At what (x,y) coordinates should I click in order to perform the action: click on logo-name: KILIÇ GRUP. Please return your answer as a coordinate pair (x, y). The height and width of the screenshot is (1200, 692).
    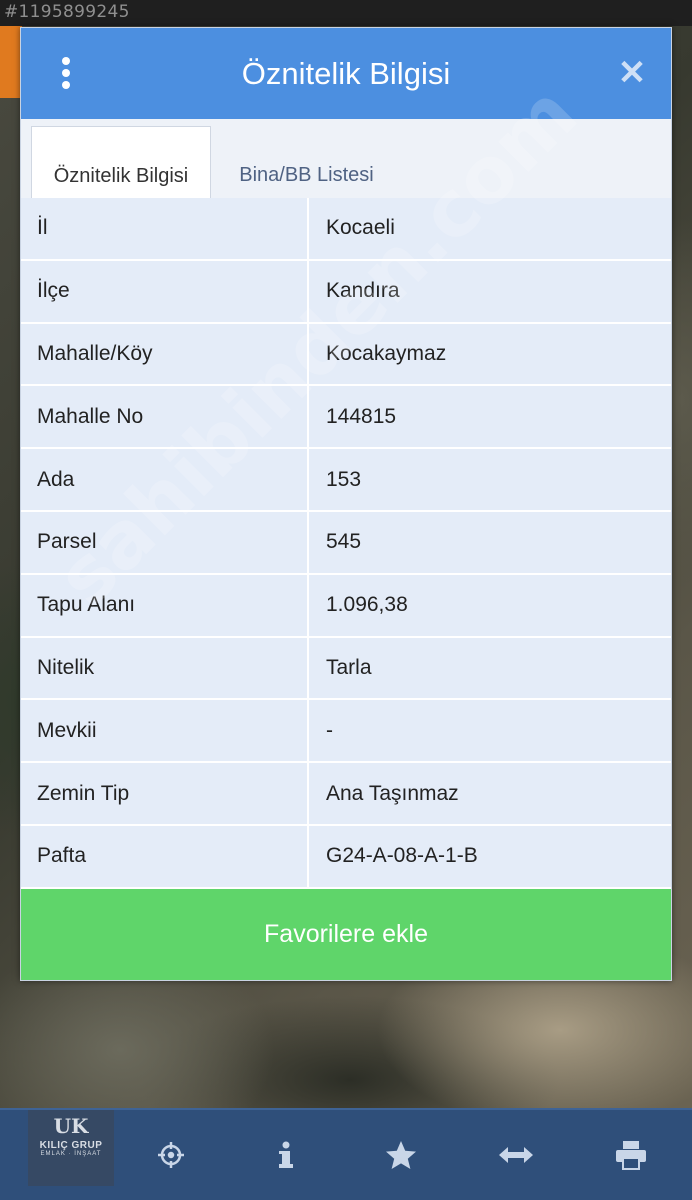
    Looking at the image, I should click on (71, 1145).